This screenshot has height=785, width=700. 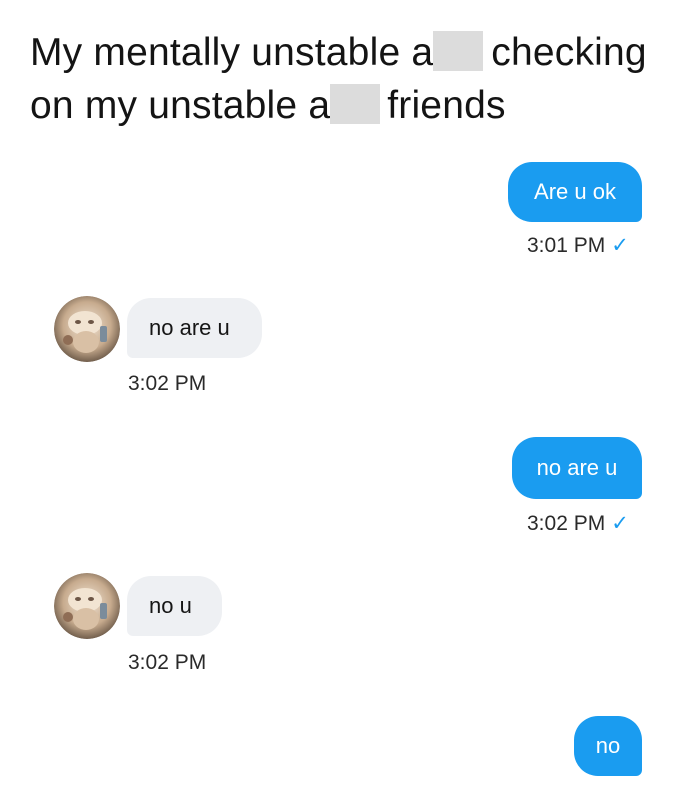 I want to click on outgoing-message-bubble: no, so click(x=608, y=746).